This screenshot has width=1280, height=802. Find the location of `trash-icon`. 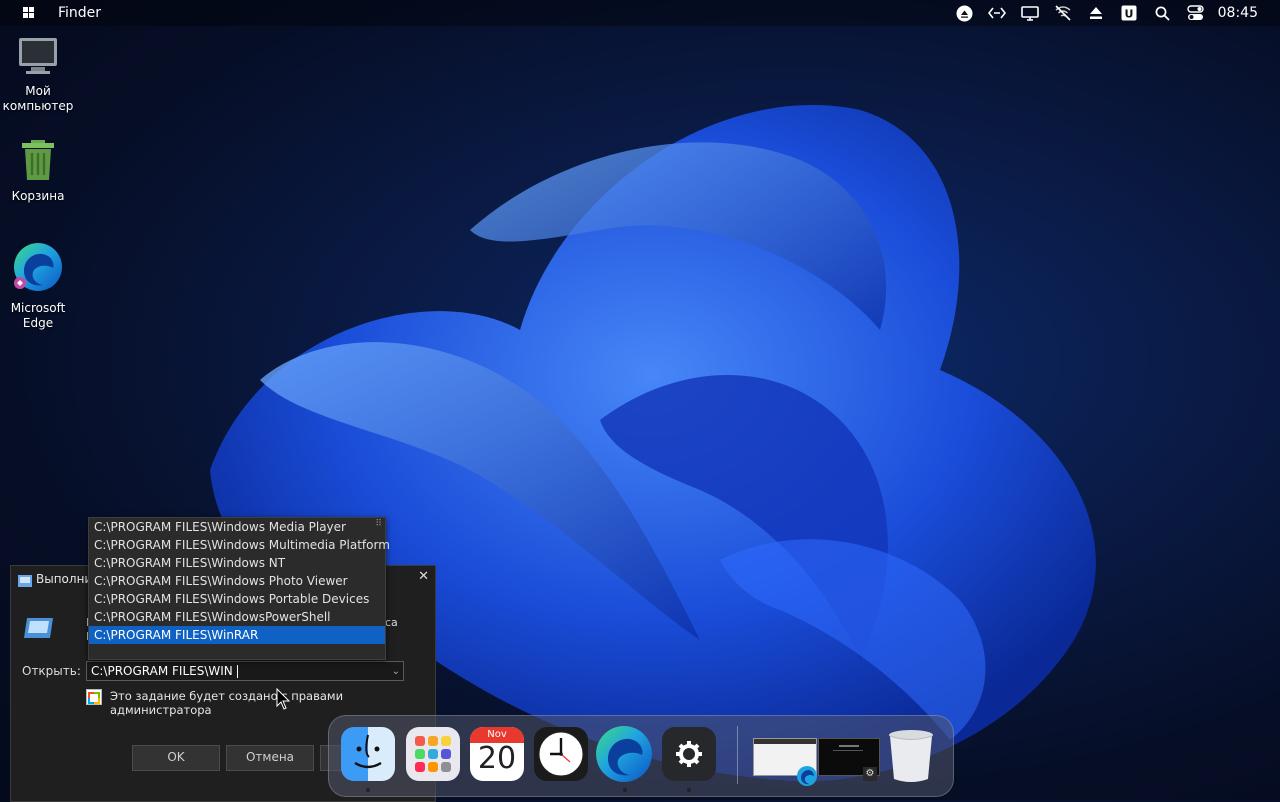

trash-icon is located at coordinates (911, 754).